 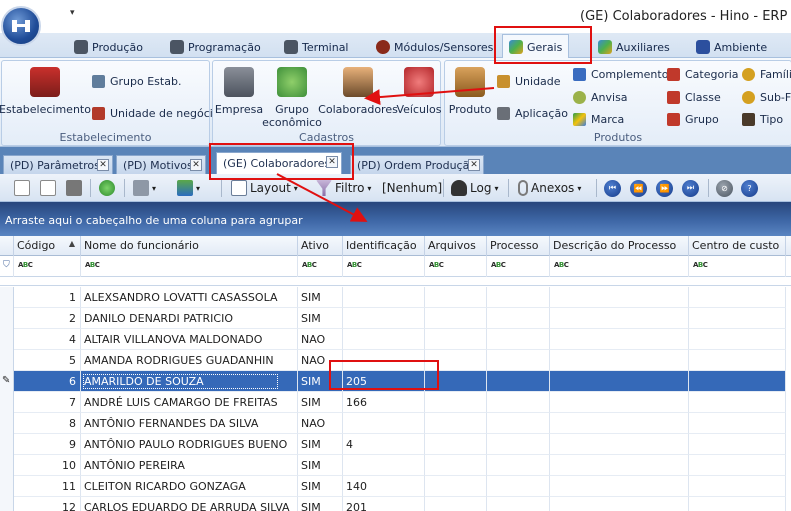 I want to click on table-row: 10 ANTÔNIO PEREIRA SIM, so click(x=395, y=465).